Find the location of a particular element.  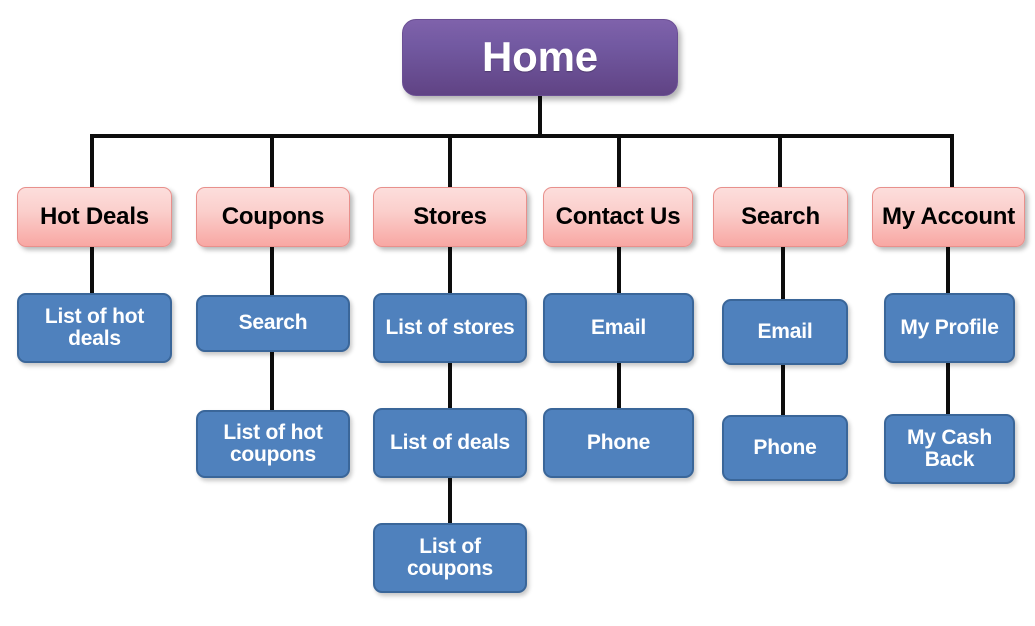

node-list-of-hot-coupons: List of hot coupons is located at coordinates (273, 444).